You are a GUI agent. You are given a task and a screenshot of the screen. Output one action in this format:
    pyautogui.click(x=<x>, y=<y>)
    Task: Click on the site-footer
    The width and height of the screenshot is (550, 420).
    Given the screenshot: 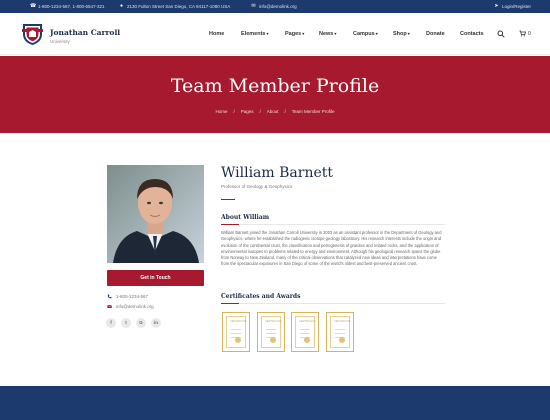 What is the action you would take?
    pyautogui.click(x=275, y=403)
    